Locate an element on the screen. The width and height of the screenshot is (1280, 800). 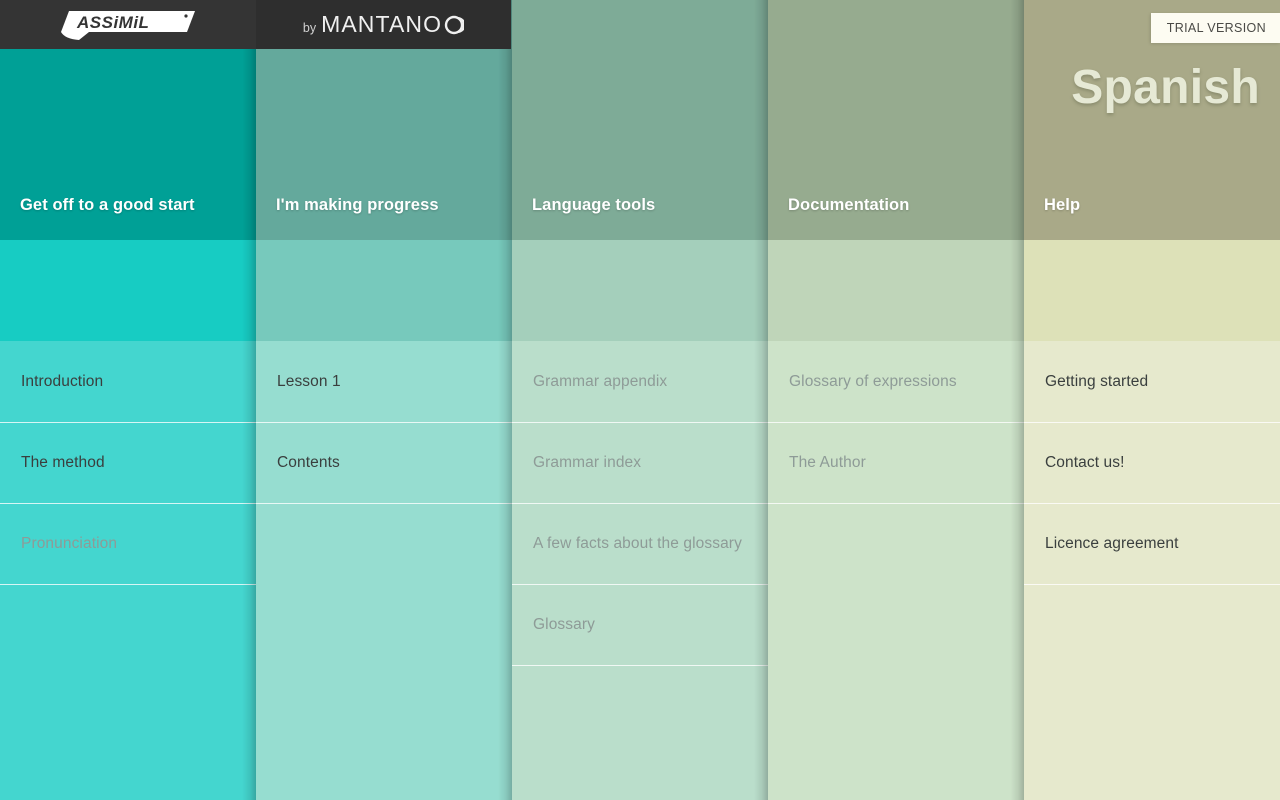
list-item: Licence agreement is located at coordinates (1152, 543).